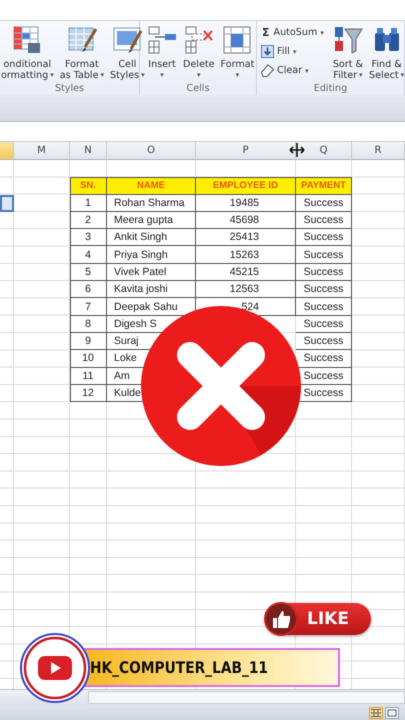  I want to click on button-label: Find &, so click(387, 64).